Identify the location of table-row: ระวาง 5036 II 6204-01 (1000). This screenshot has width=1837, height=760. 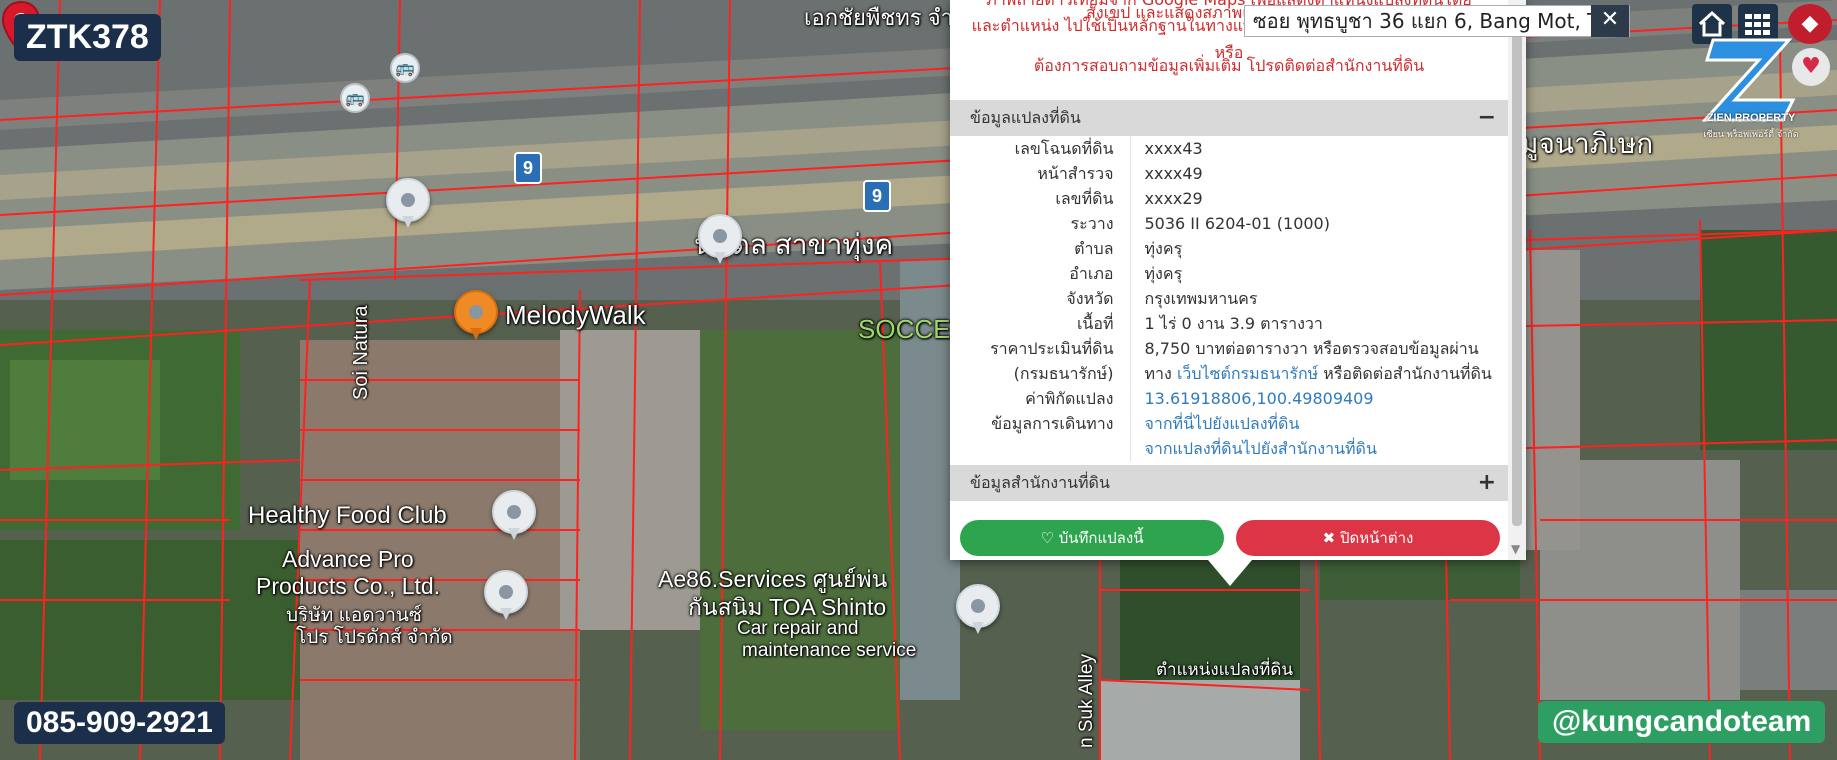
(1229, 223).